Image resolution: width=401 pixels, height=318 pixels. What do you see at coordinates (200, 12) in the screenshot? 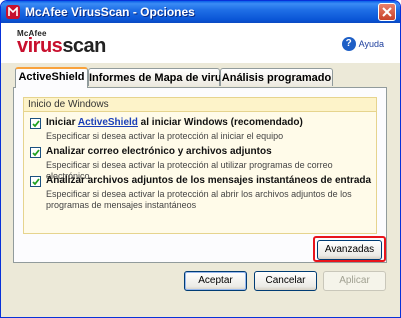
I see `title-bar: McAfee VirusScan - Opciones` at bounding box center [200, 12].